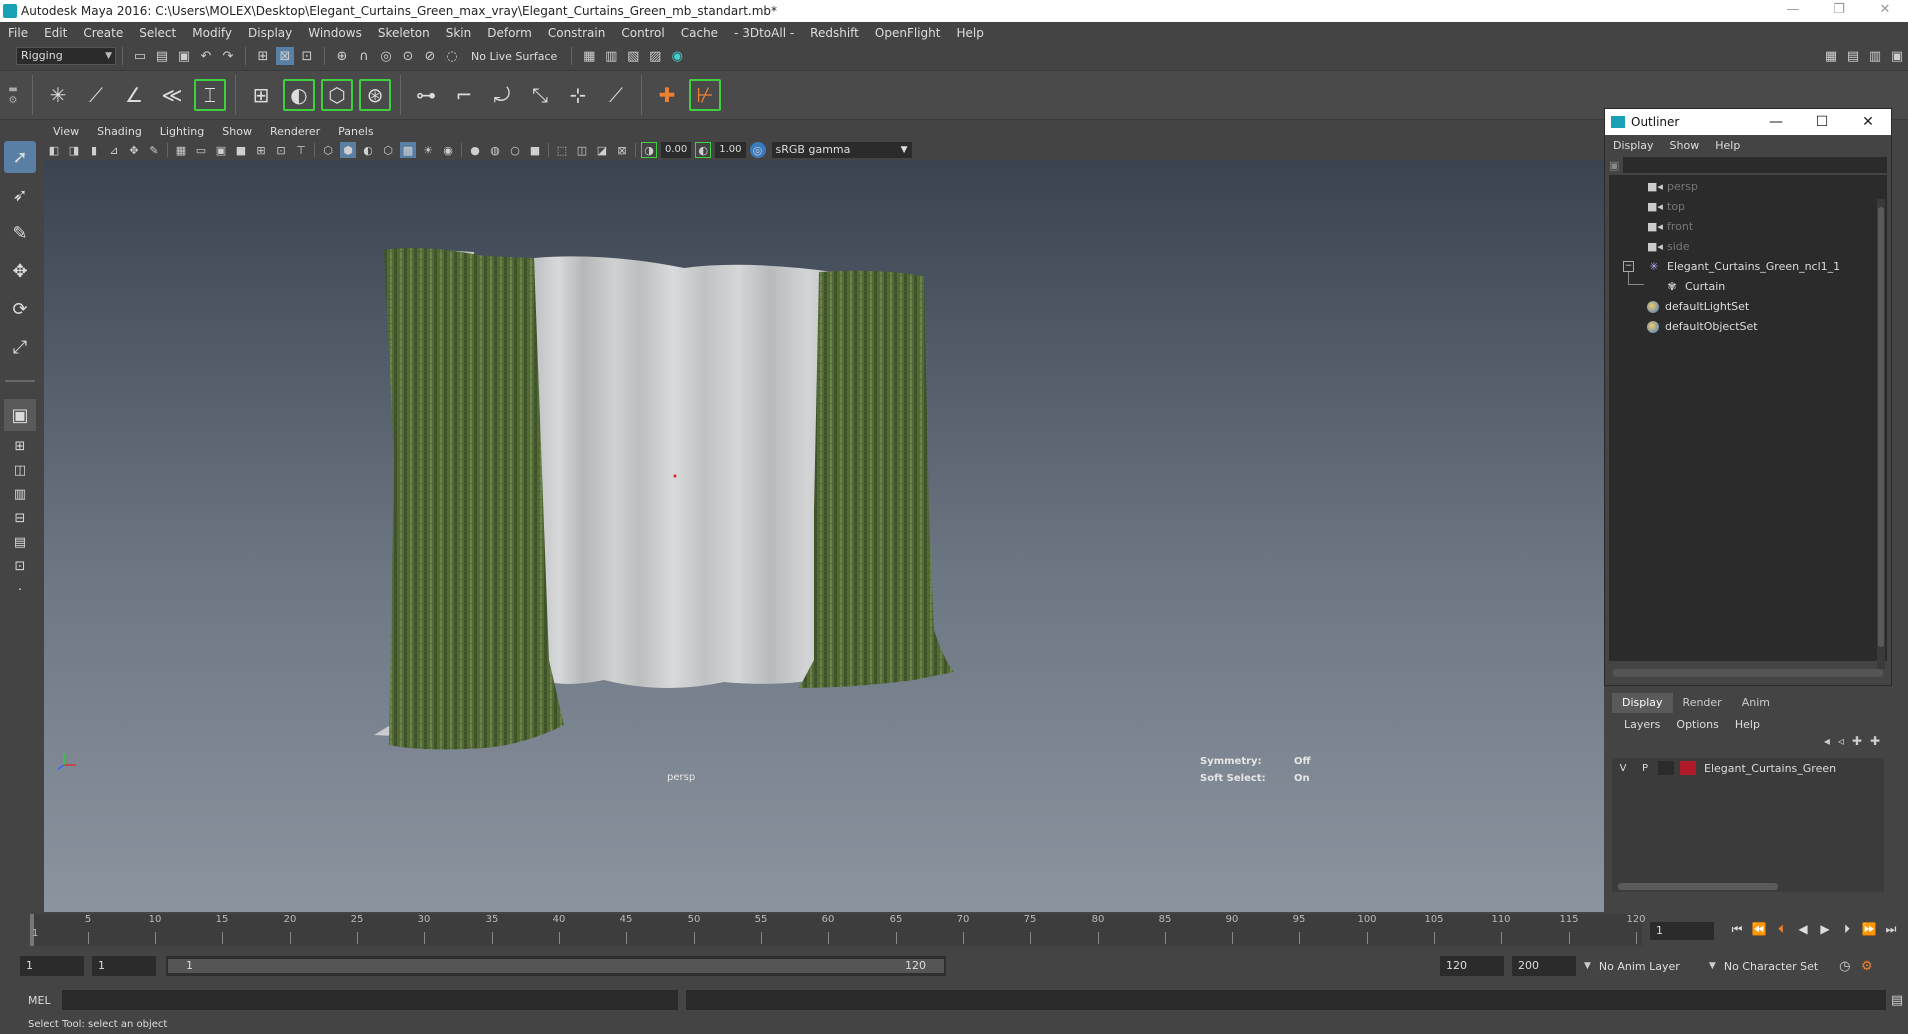  I want to click on screen-space-ao-icon: ●, so click(475, 150).